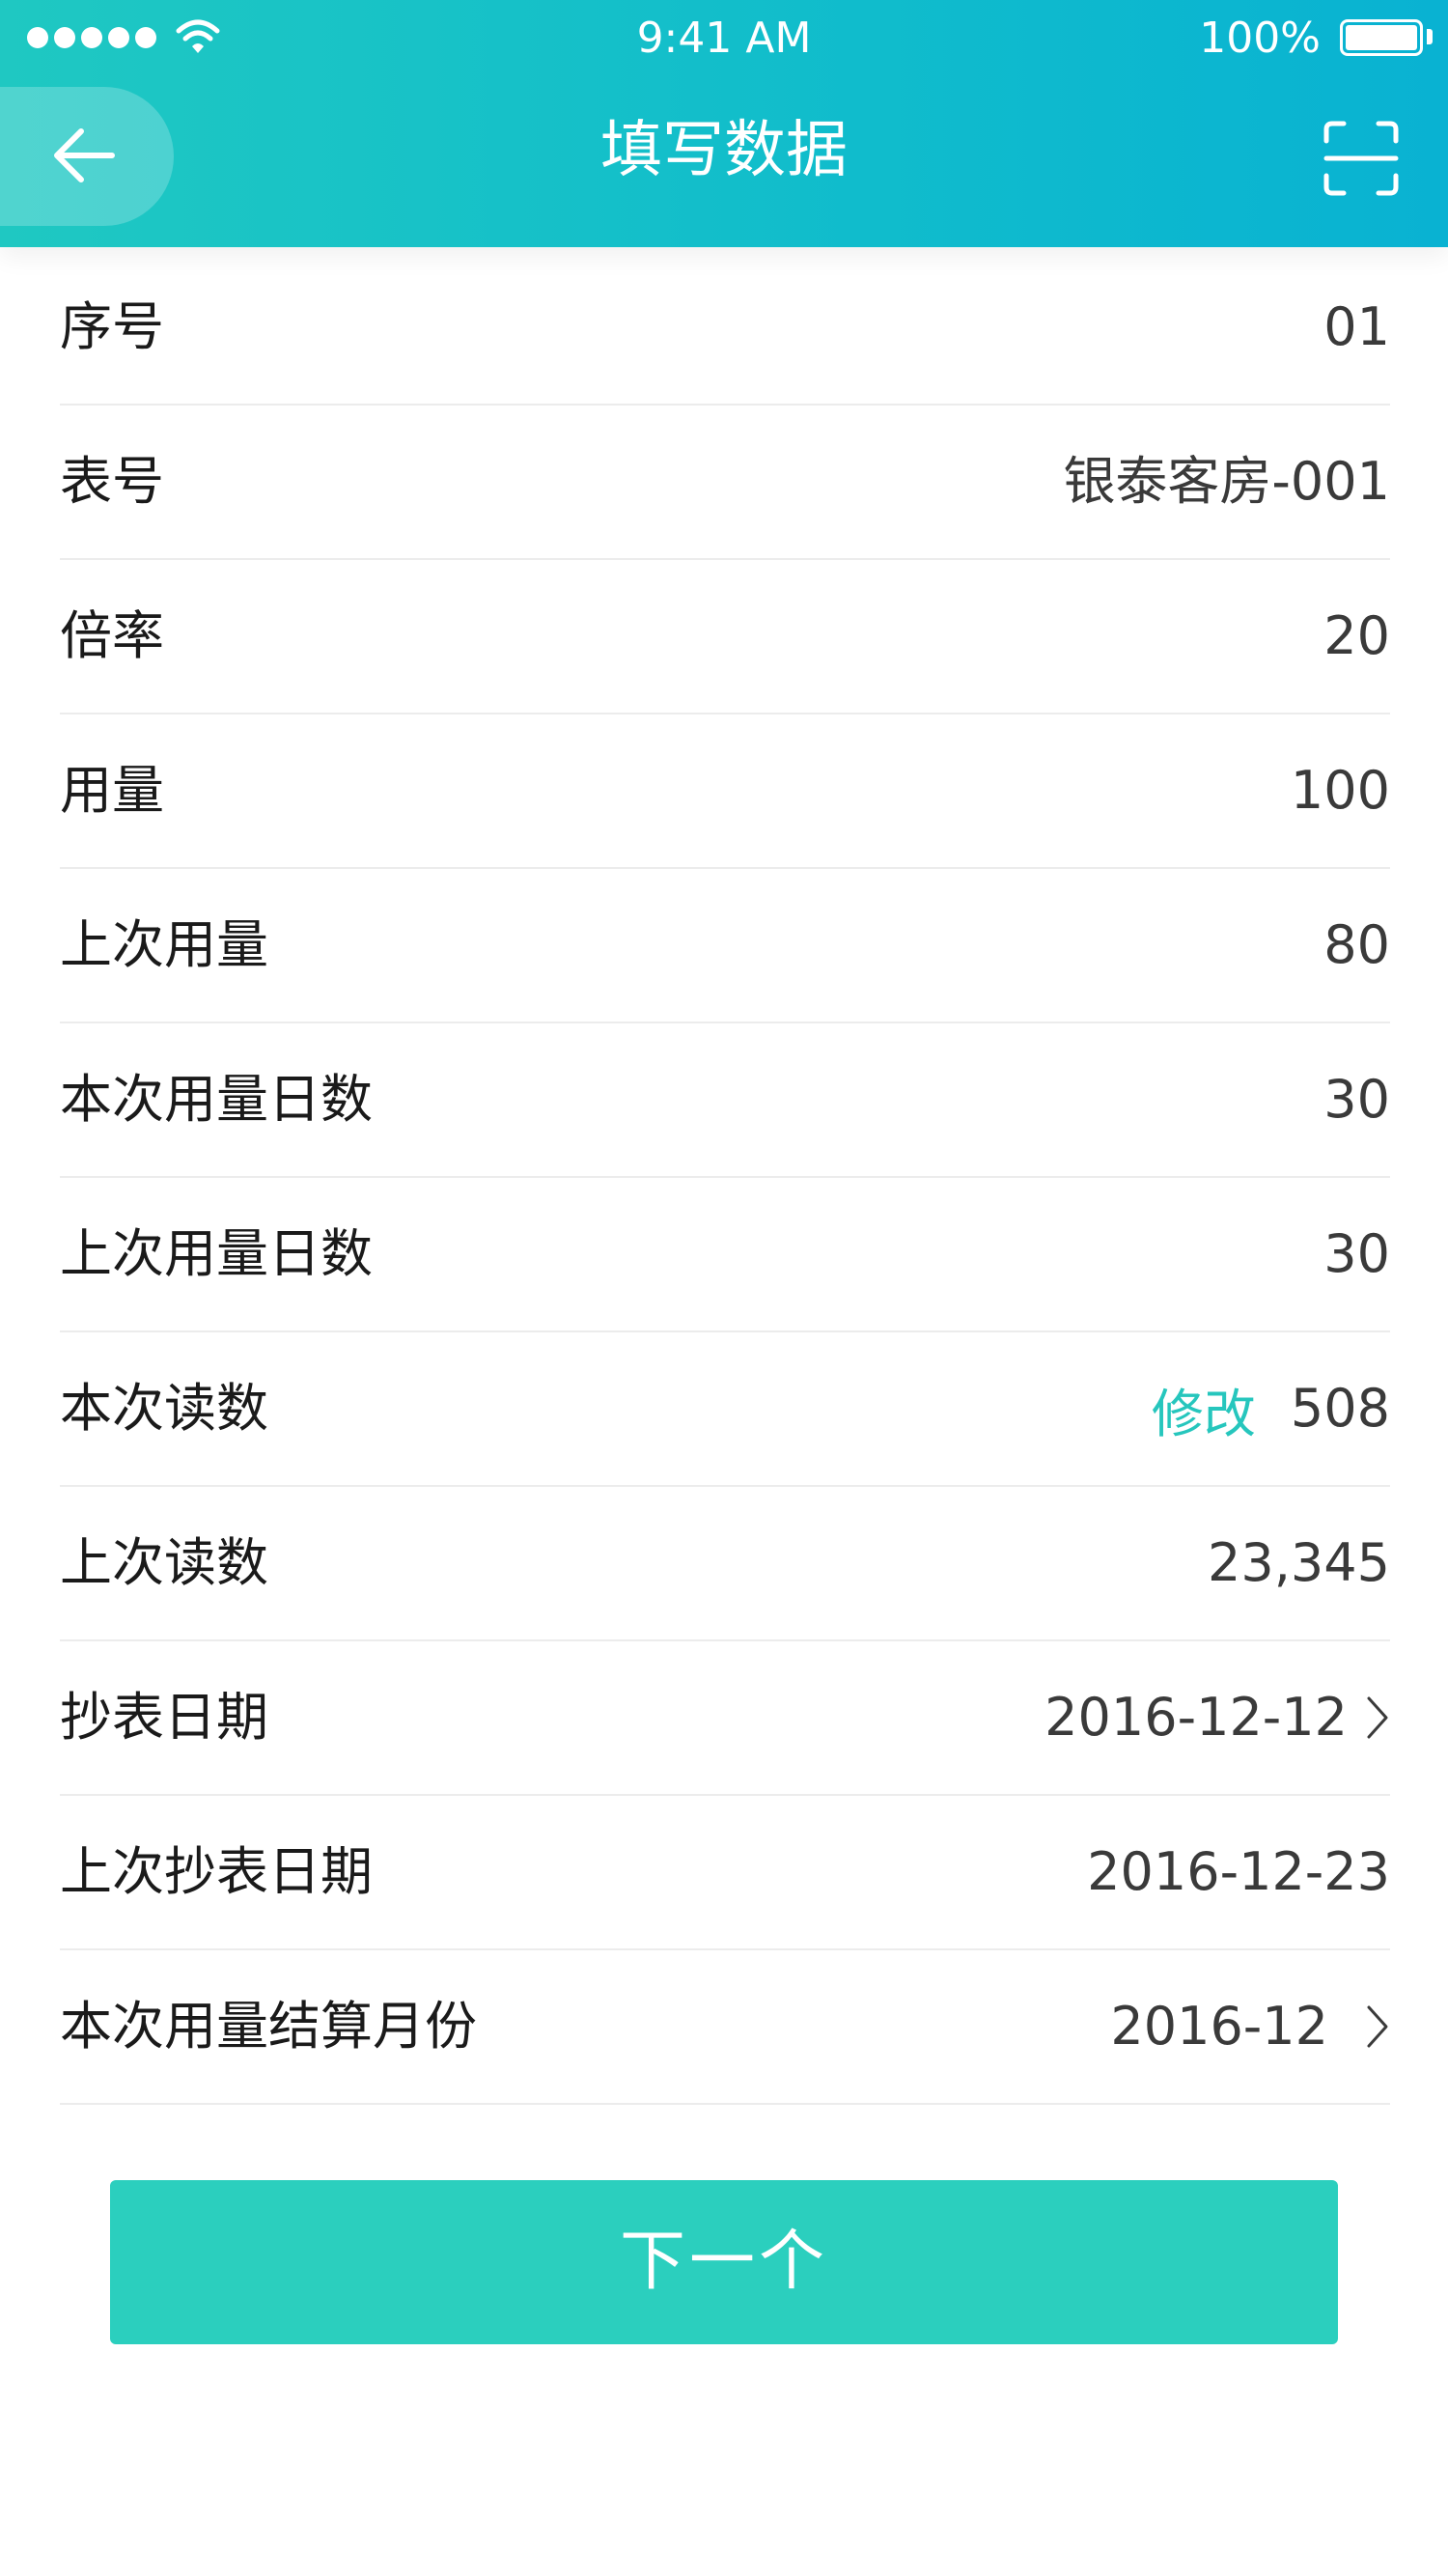  I want to click on row-label: 用量, so click(112, 791).